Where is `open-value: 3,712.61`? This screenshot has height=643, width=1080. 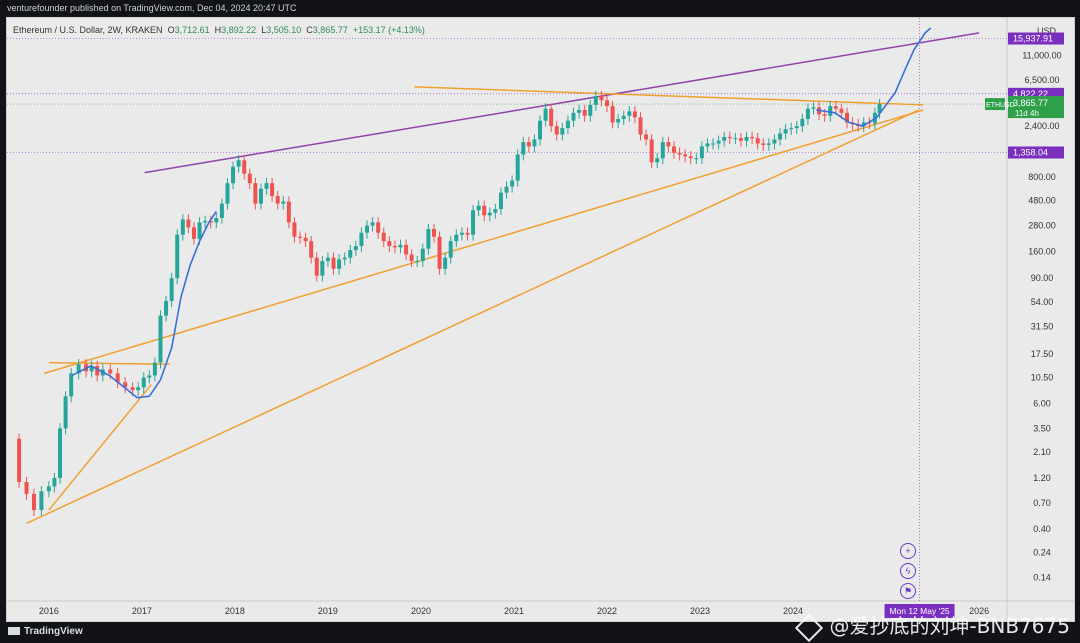 open-value: 3,712.61 is located at coordinates (192, 30).